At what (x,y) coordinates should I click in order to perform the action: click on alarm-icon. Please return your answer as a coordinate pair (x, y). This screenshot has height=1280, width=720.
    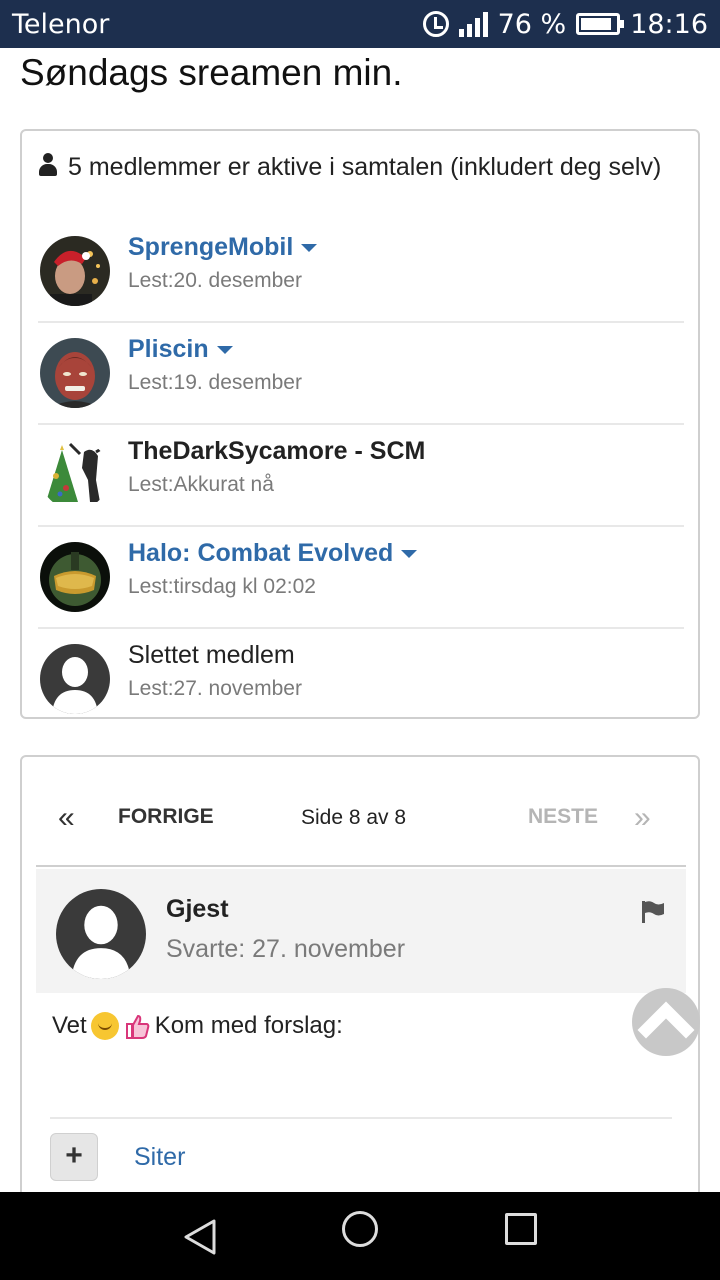
    Looking at the image, I should click on (435, 24).